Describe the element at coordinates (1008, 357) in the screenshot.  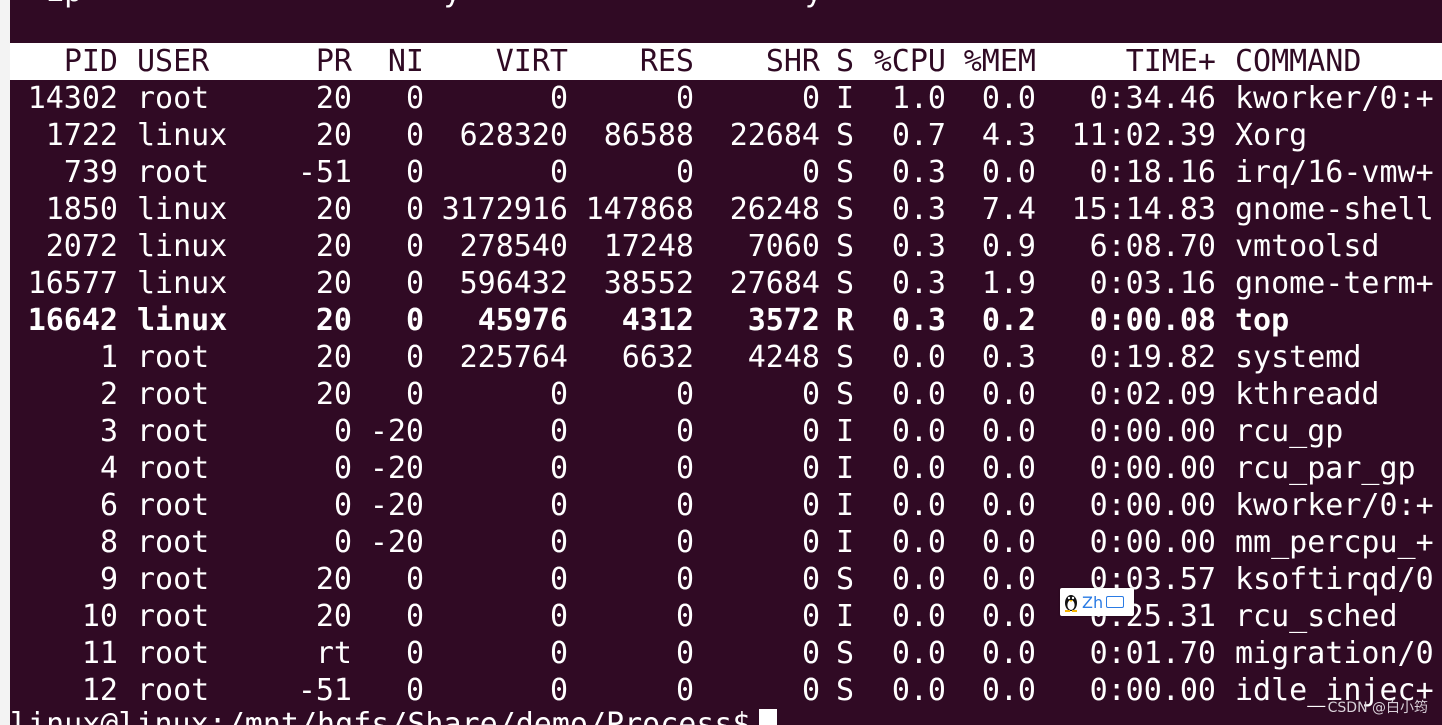
I see `cell-mem: 0.3` at that location.